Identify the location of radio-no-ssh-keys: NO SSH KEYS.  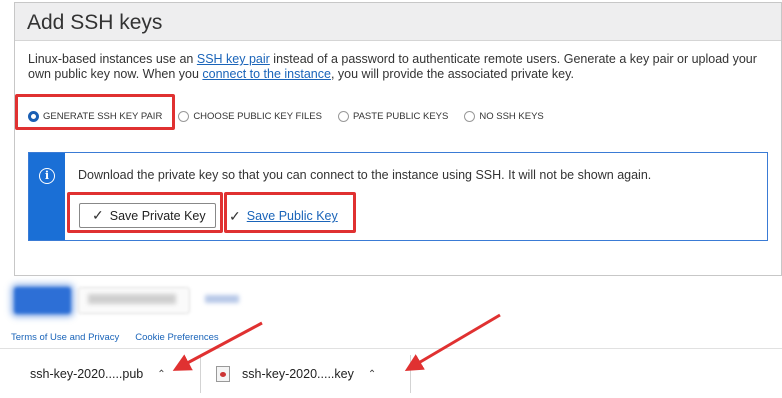
(504, 116).